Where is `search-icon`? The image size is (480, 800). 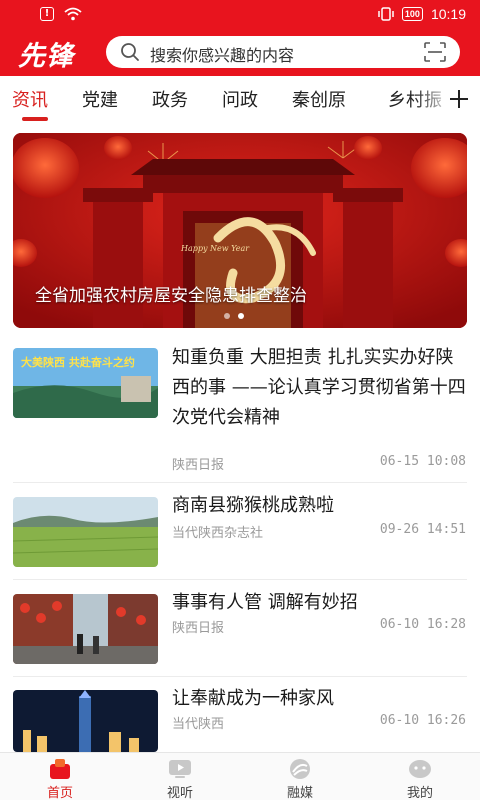
search-icon is located at coordinates (130, 52).